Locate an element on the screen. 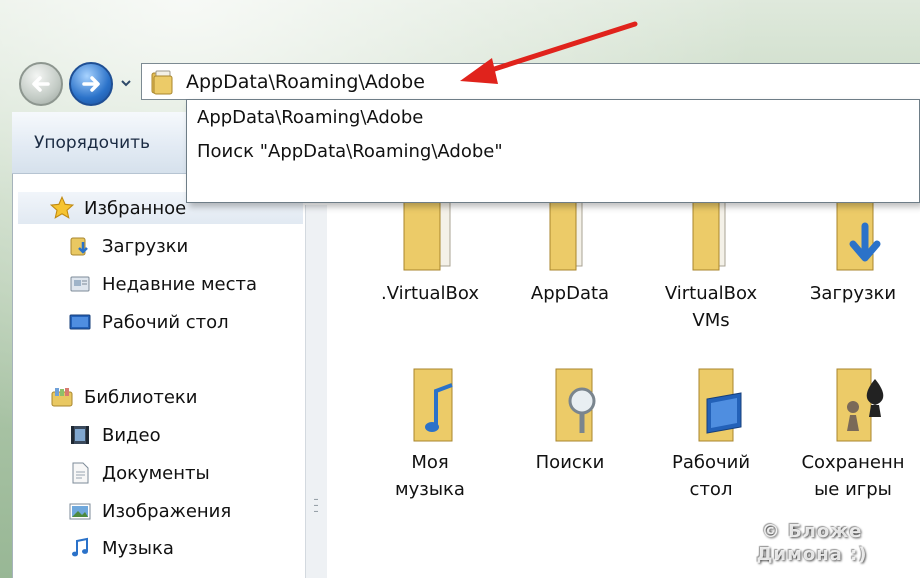 The image size is (920, 578). scrollbar-grip-icon: – – – is located at coordinates (316, 505).